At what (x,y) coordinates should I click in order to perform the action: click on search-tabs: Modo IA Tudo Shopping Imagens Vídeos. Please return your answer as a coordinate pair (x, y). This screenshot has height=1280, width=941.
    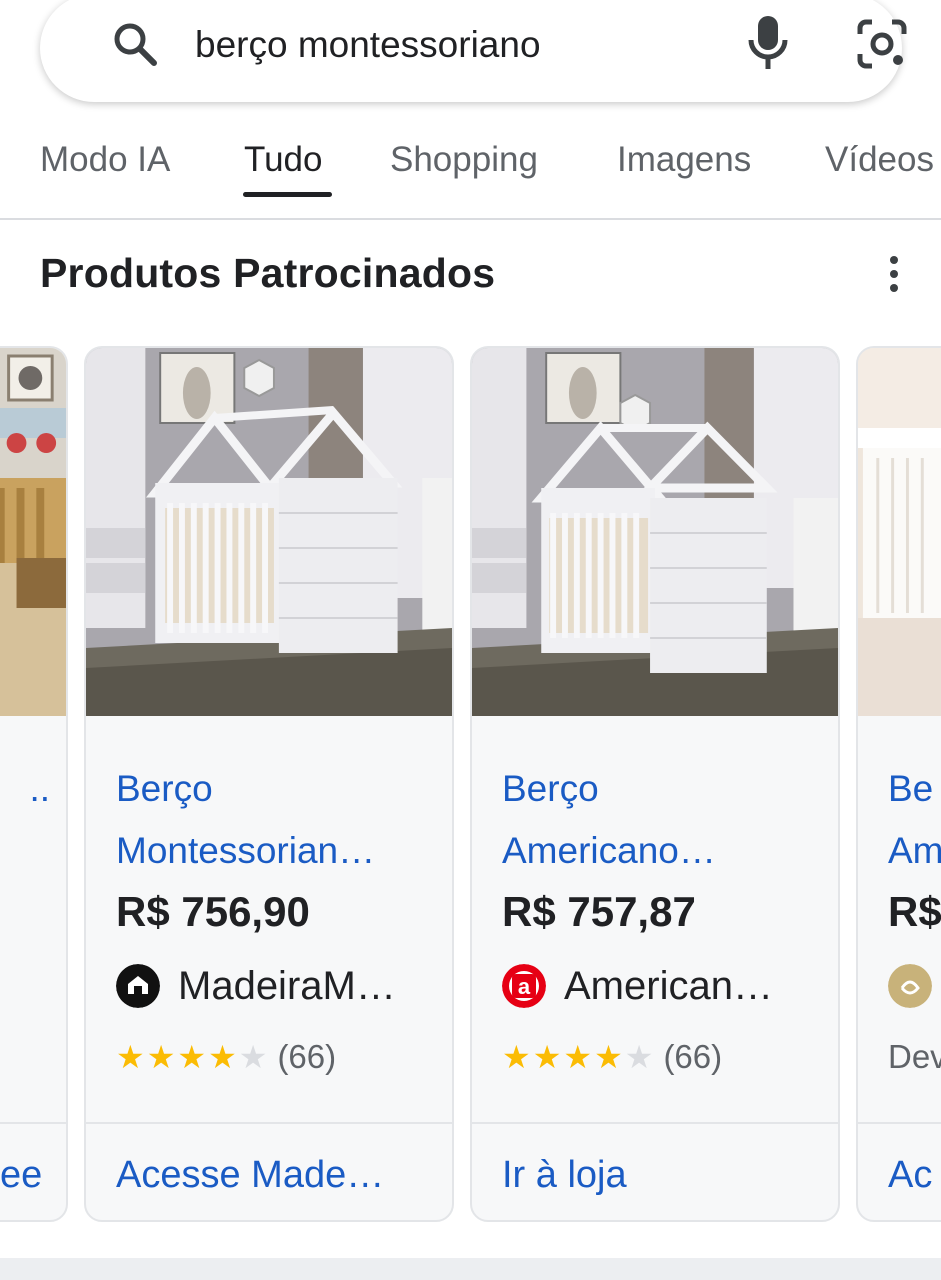
    Looking at the image, I should click on (470, 170).